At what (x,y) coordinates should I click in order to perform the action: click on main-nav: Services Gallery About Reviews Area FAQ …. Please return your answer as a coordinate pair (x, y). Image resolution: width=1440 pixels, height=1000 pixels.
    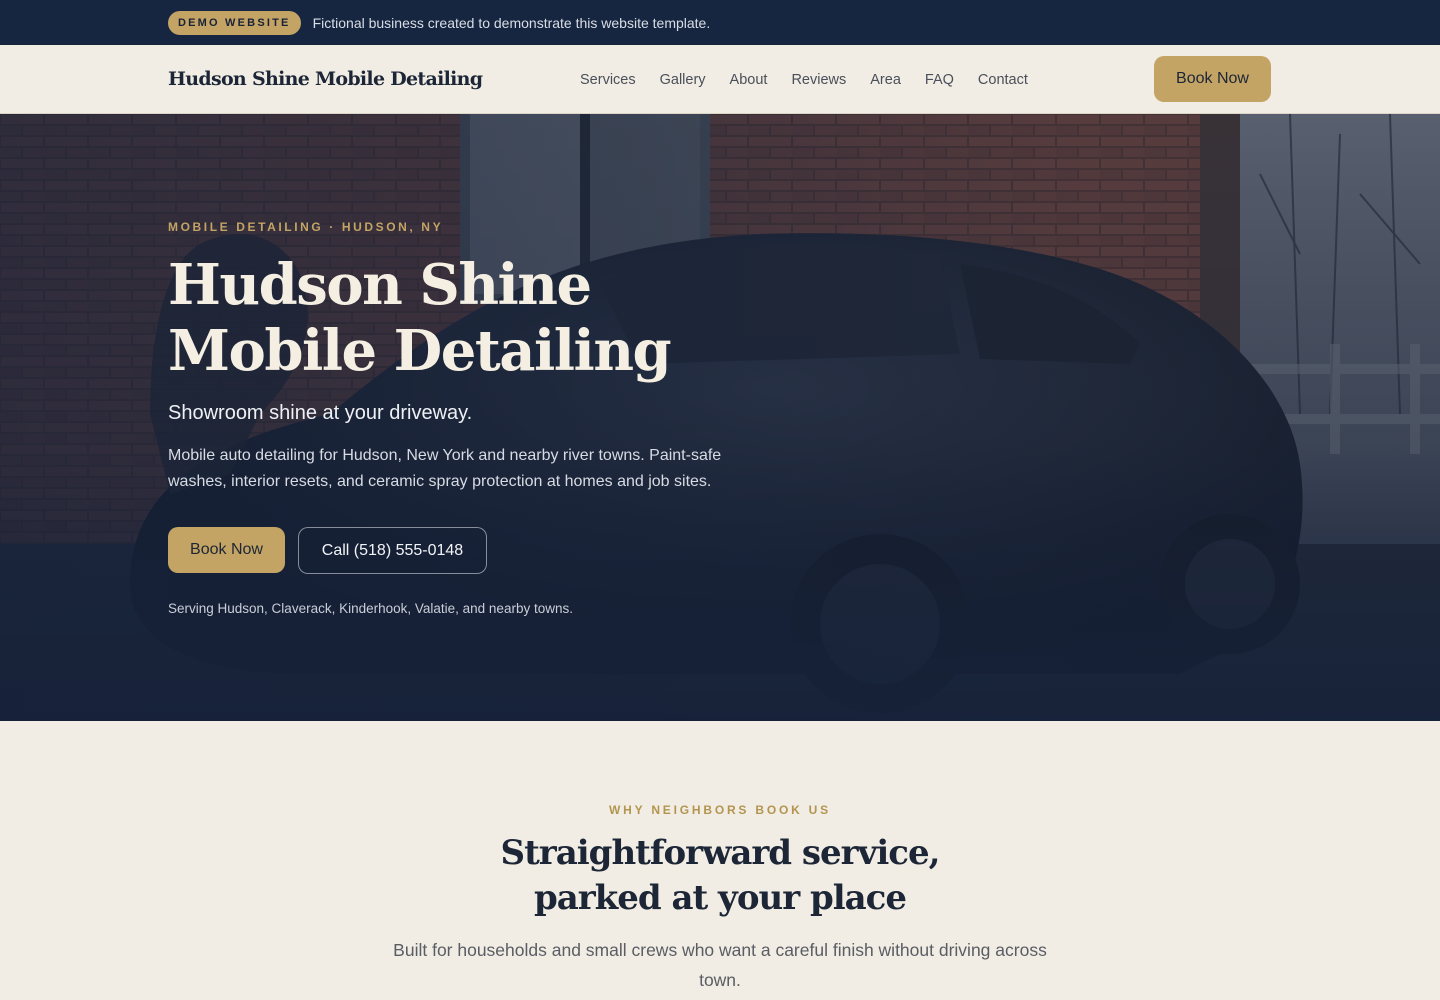
    Looking at the image, I should click on (804, 79).